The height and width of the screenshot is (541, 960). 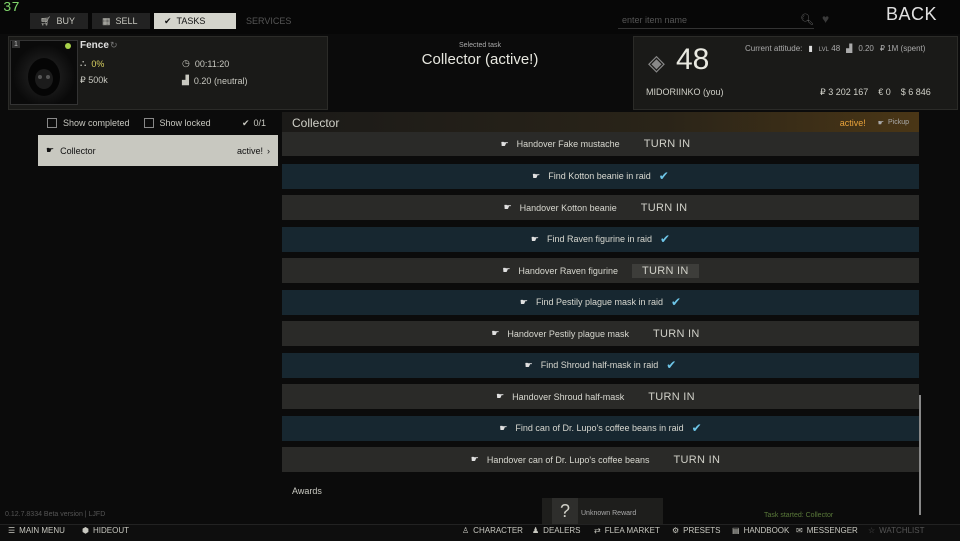 What do you see at coordinates (65, 21) in the screenshot?
I see `tab-buy-label: BUY` at bounding box center [65, 21].